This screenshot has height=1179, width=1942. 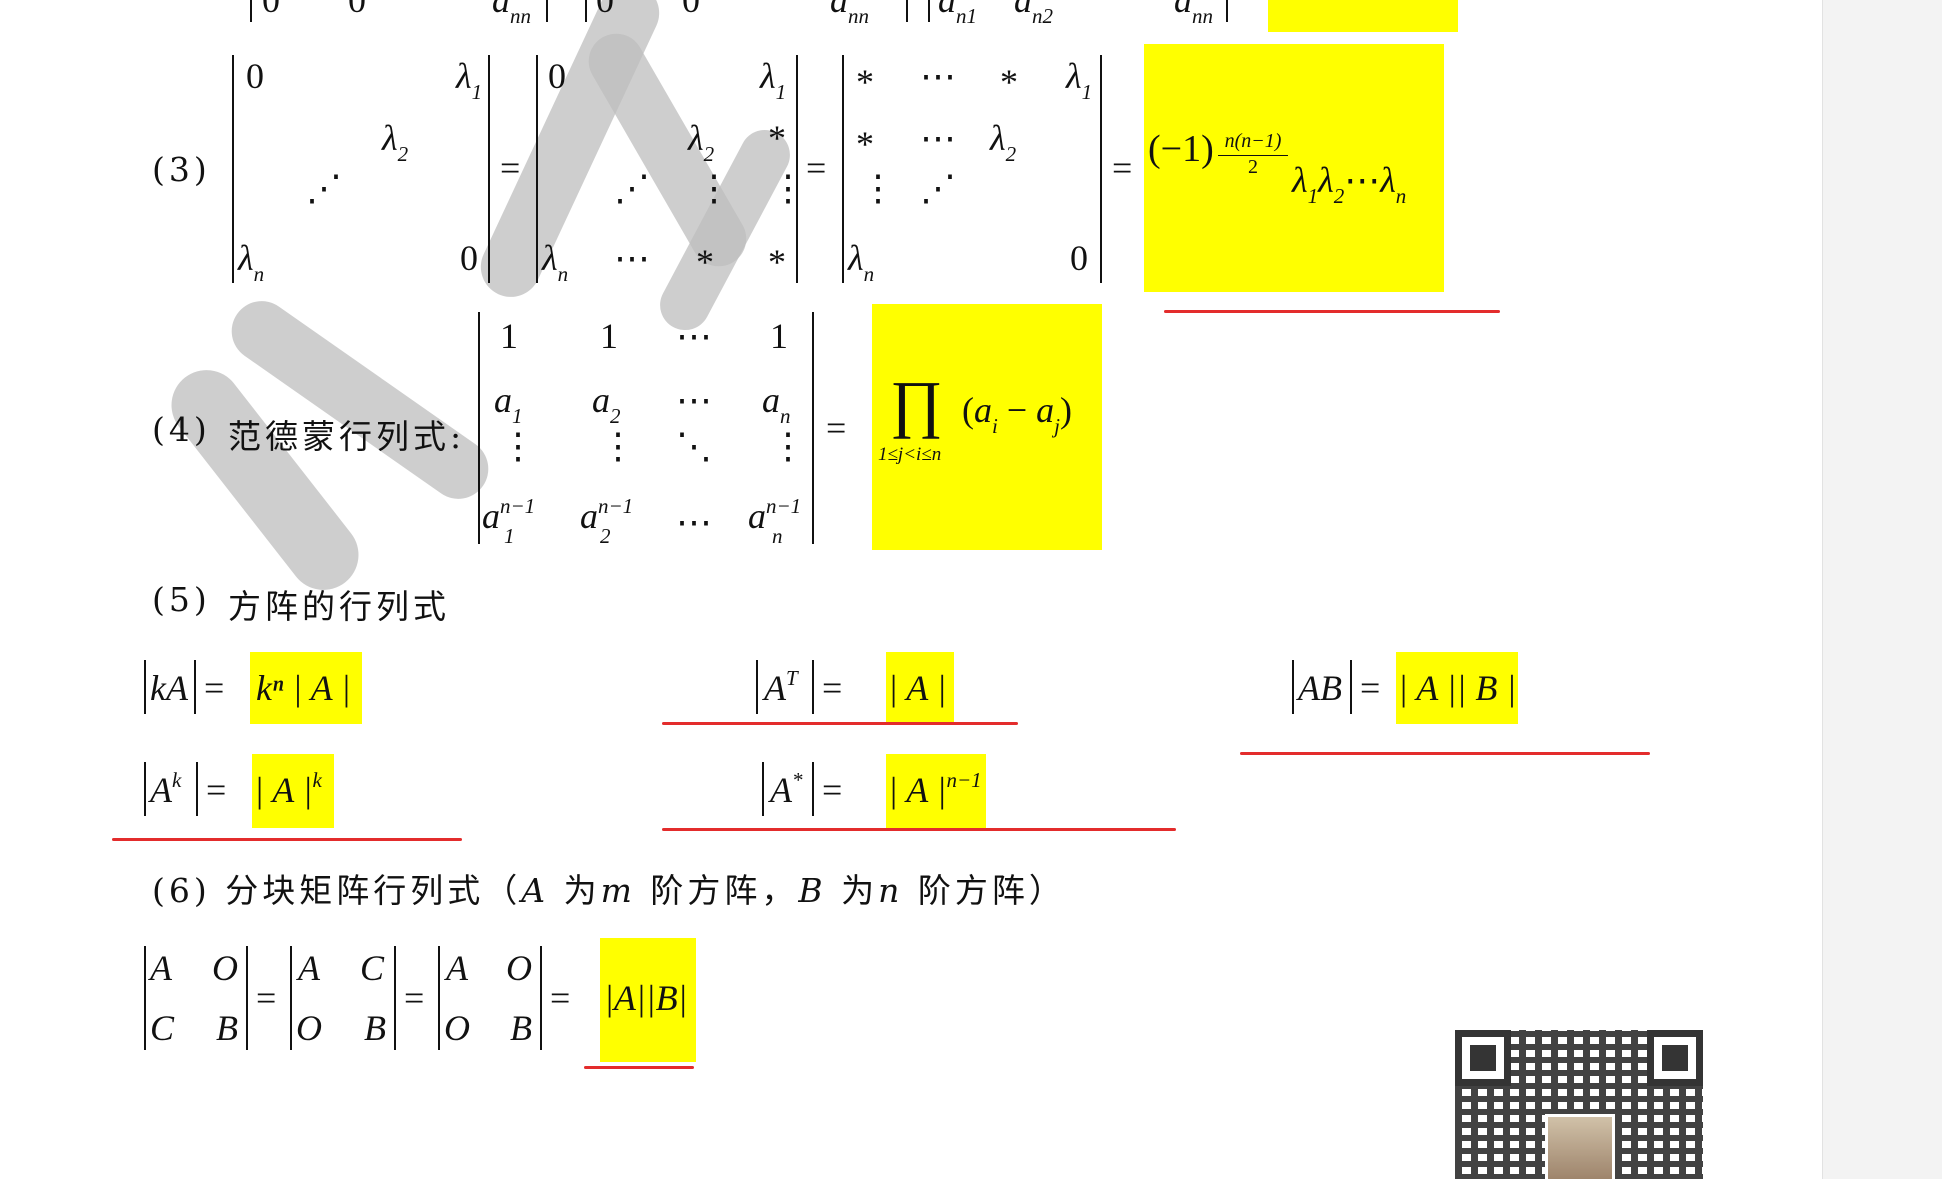 I want to click on exponent-fraction: n(n−1) 2, so click(x=1253, y=154).